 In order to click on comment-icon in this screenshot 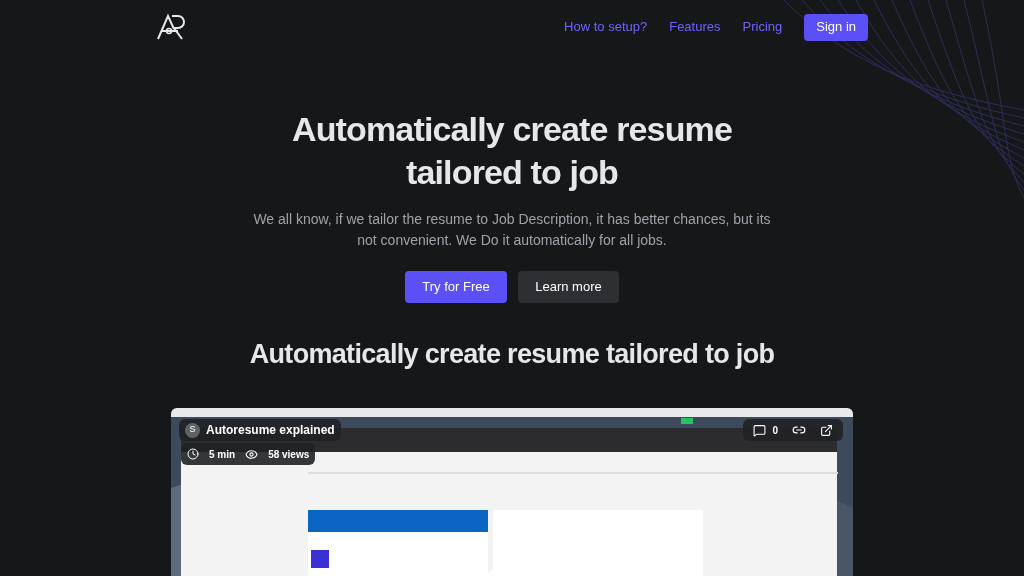, I will do `click(760, 430)`.